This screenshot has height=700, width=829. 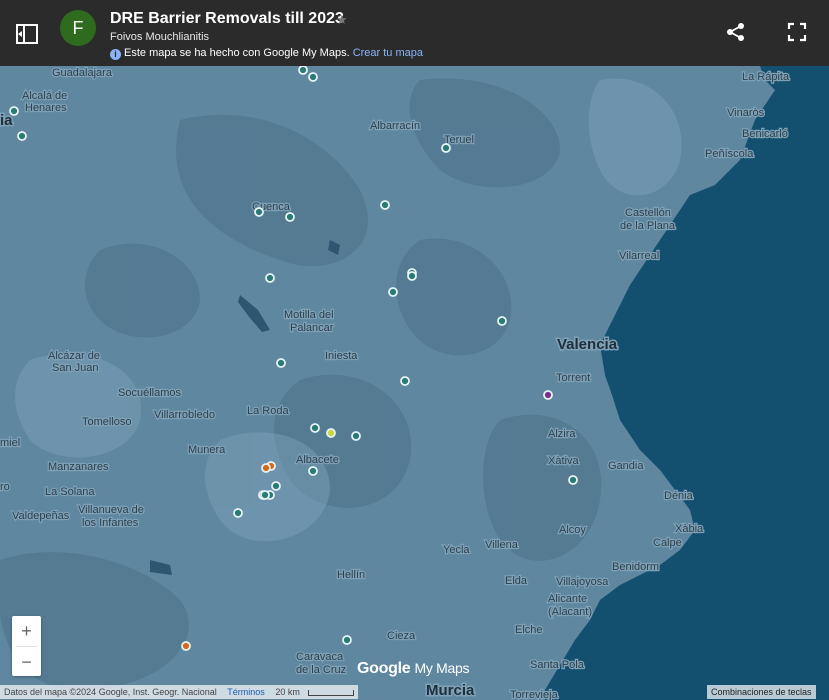 What do you see at coordinates (413, 669) in the screenshot?
I see `google-mymaps-logo: Google My Maps` at bounding box center [413, 669].